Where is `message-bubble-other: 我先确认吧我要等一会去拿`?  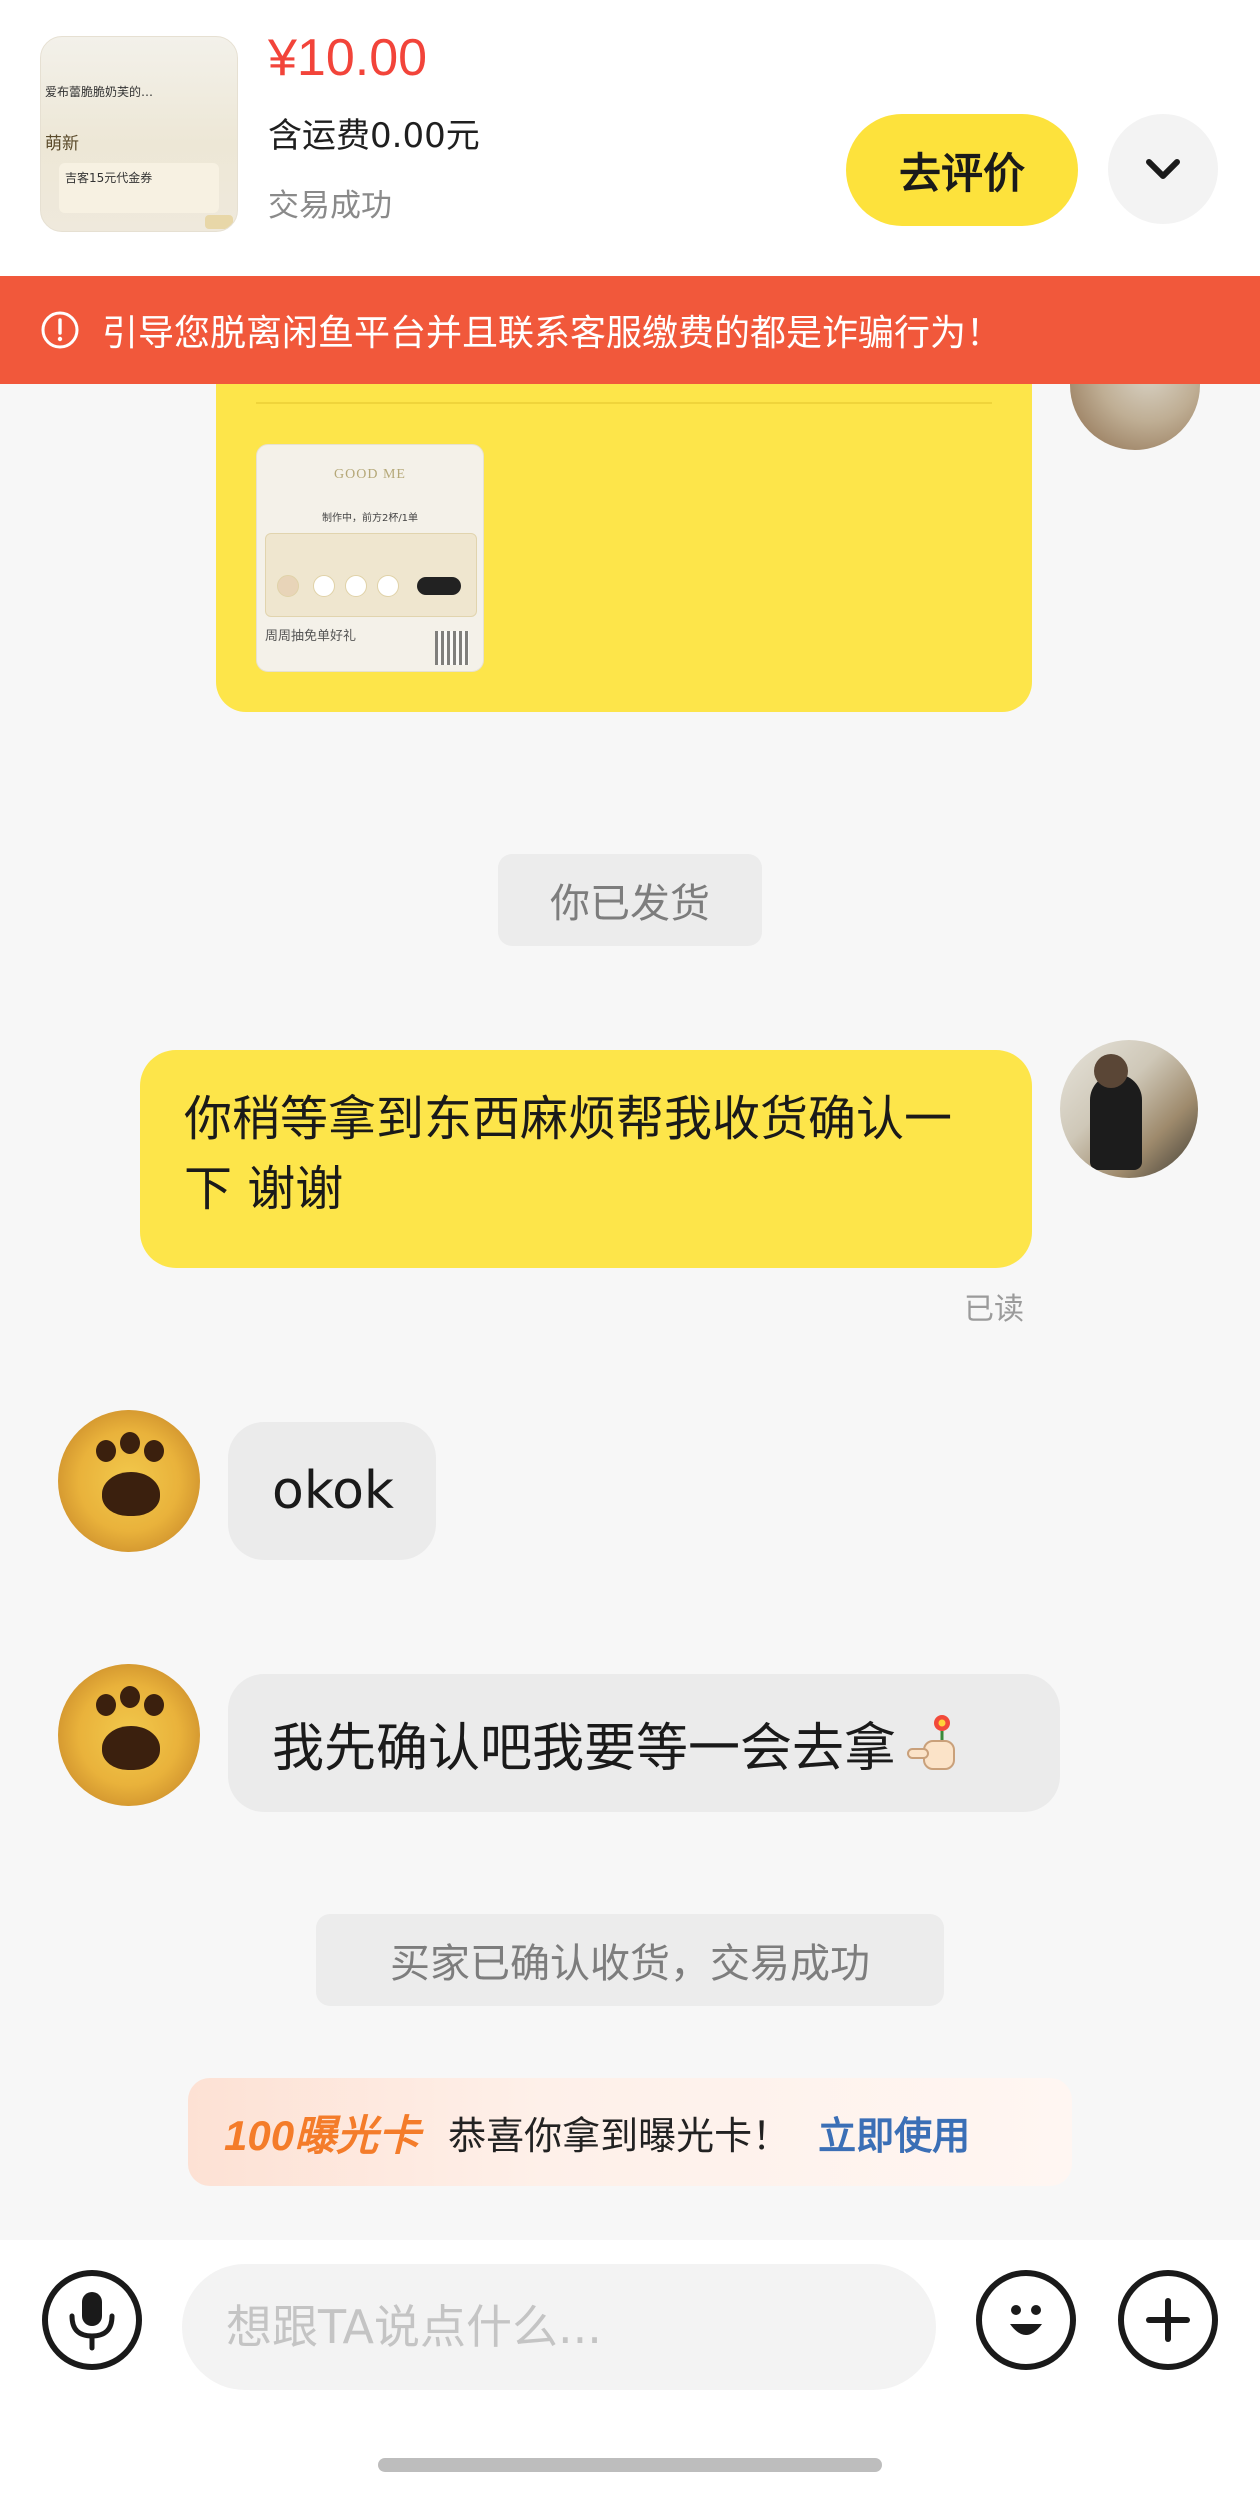
message-bubble-other: 我先确认吧我要等一会去拿 is located at coordinates (644, 1743).